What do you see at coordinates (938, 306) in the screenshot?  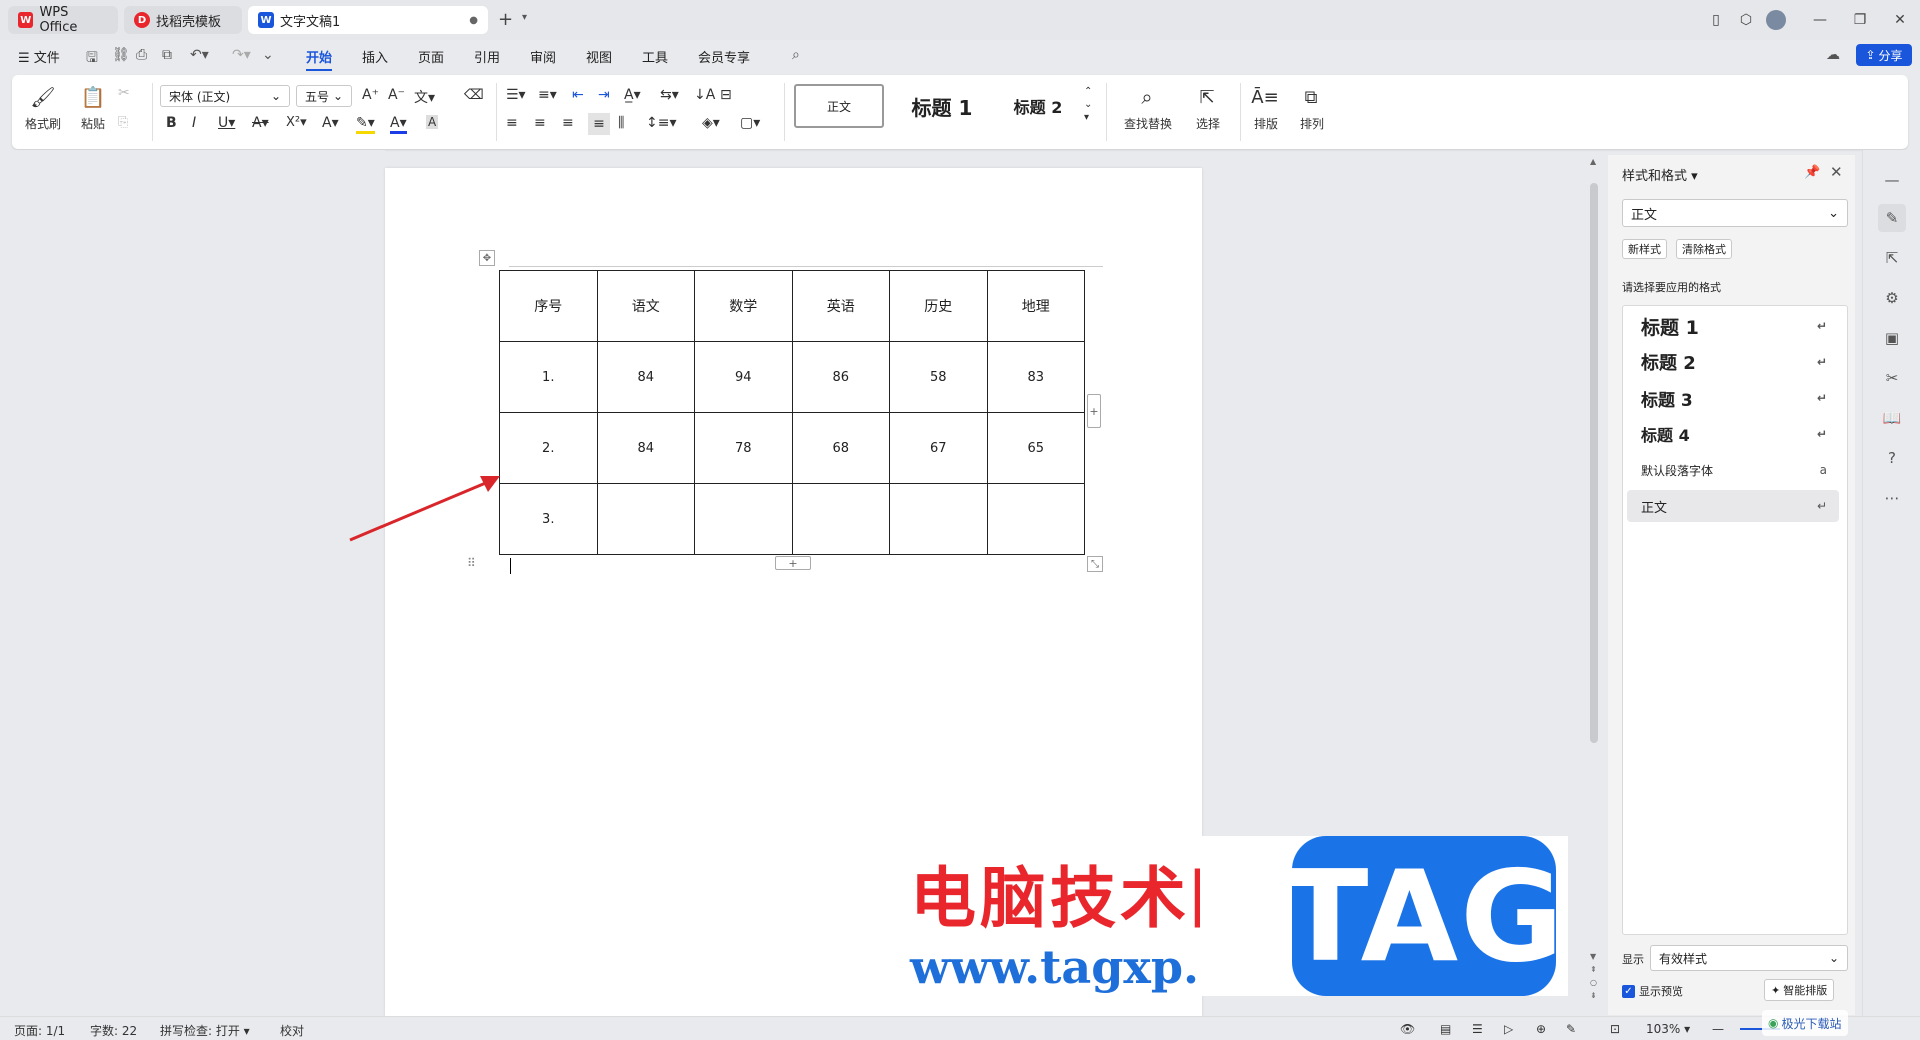 I see `table-header-cell: 历史` at bounding box center [938, 306].